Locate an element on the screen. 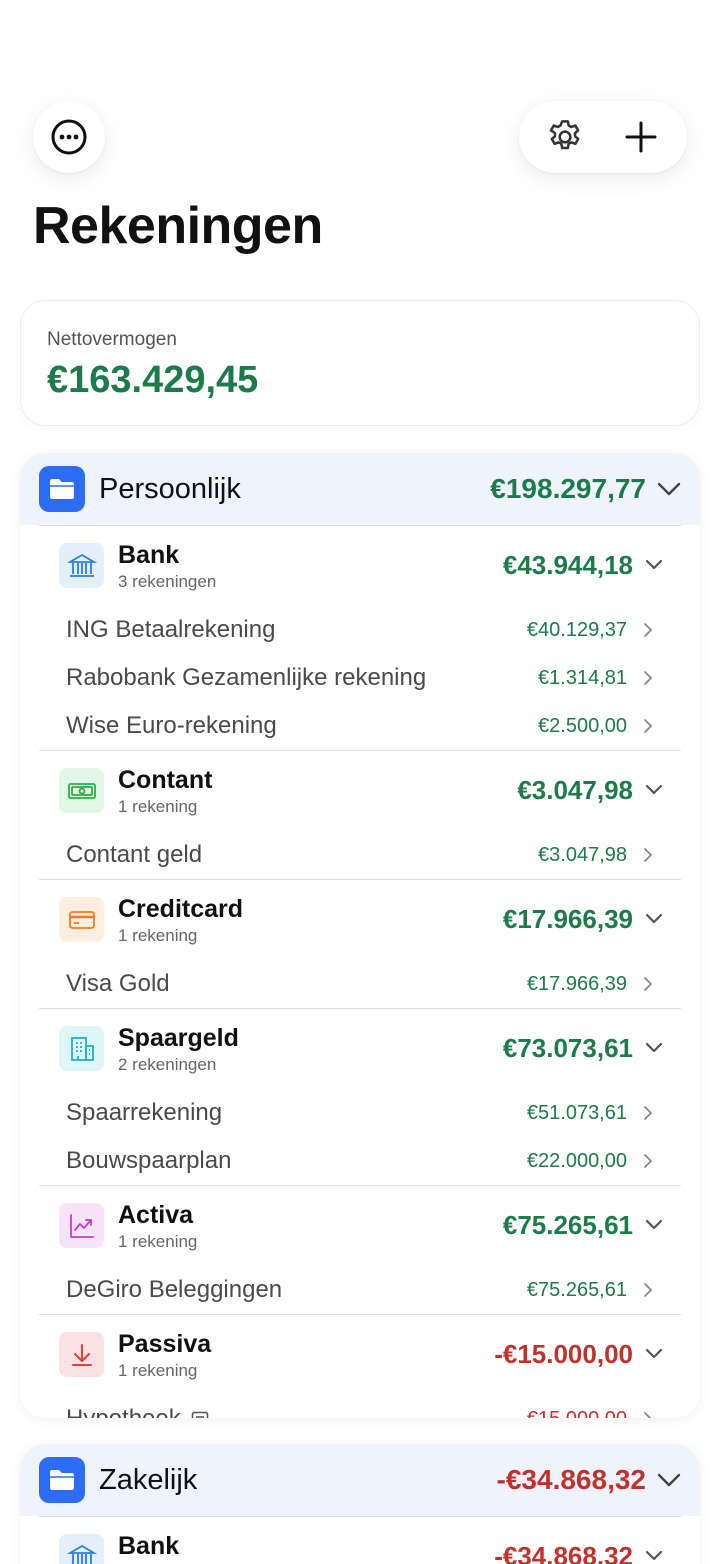 Image resolution: width=720 pixels, height=1564 pixels. account-name: Hypotheek is located at coordinates (123, 1411).